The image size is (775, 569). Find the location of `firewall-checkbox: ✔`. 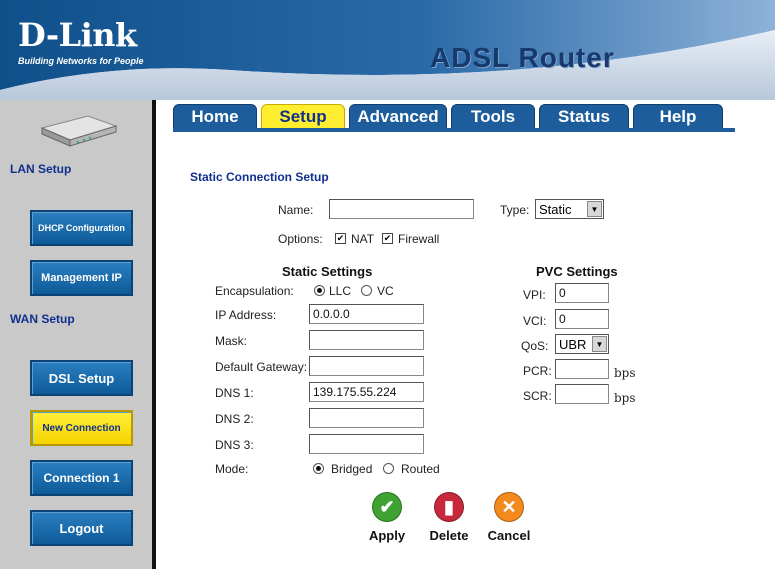

firewall-checkbox: ✔ is located at coordinates (387, 238).